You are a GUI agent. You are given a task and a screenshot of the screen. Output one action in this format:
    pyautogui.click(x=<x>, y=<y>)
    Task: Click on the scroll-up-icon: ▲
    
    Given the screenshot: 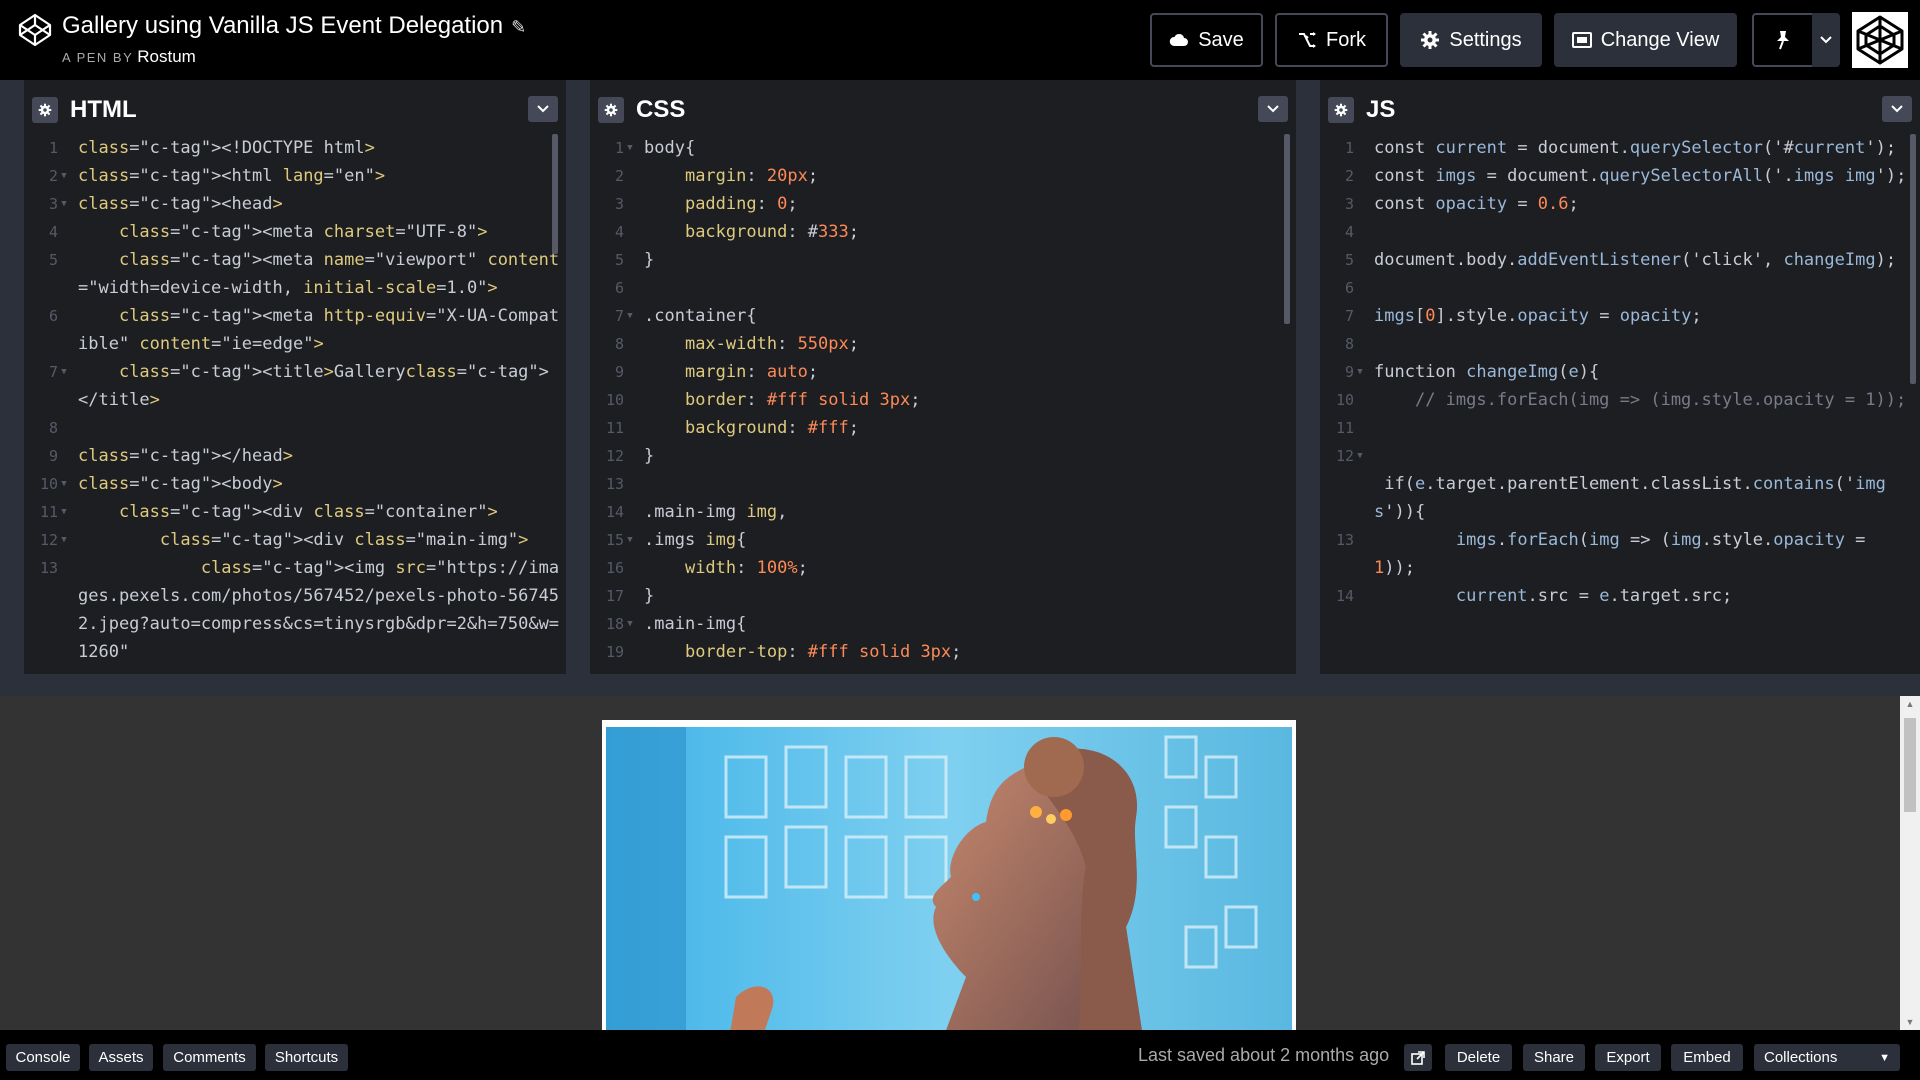 What is the action you would take?
    pyautogui.click(x=1910, y=704)
    